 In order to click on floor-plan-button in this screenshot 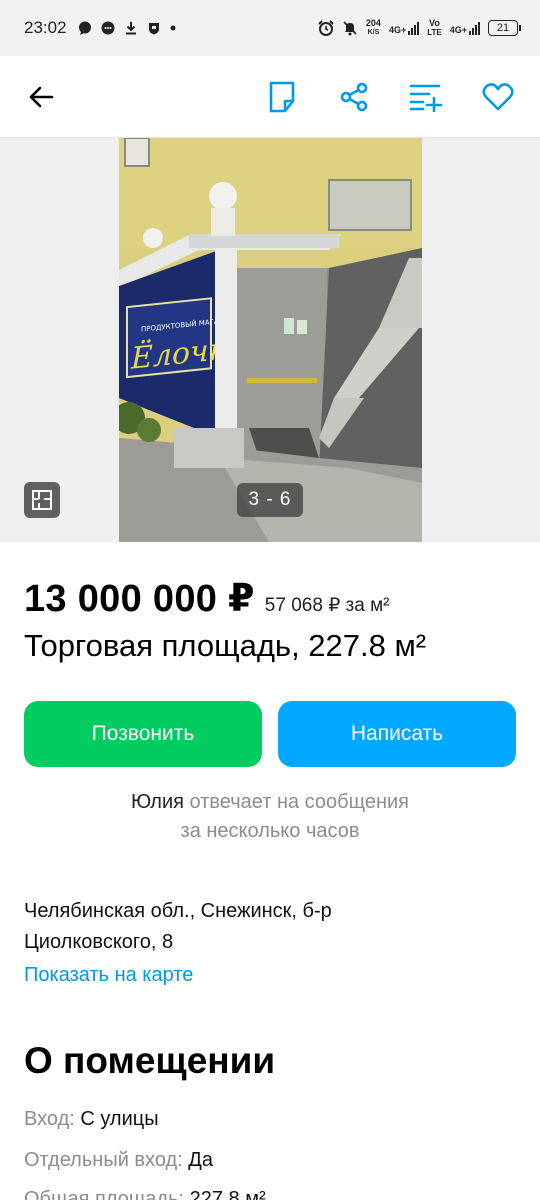, I will do `click(42, 500)`.